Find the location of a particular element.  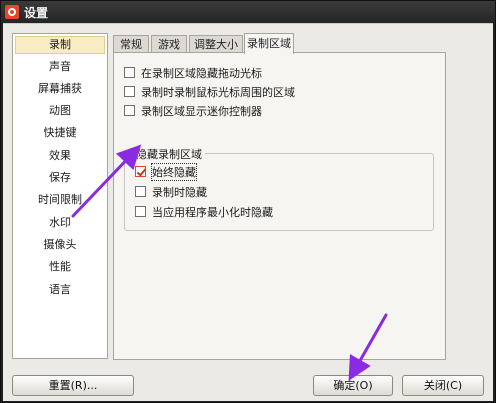

option-label: 在录制区域隐藏拖动光标 is located at coordinates (201, 73).